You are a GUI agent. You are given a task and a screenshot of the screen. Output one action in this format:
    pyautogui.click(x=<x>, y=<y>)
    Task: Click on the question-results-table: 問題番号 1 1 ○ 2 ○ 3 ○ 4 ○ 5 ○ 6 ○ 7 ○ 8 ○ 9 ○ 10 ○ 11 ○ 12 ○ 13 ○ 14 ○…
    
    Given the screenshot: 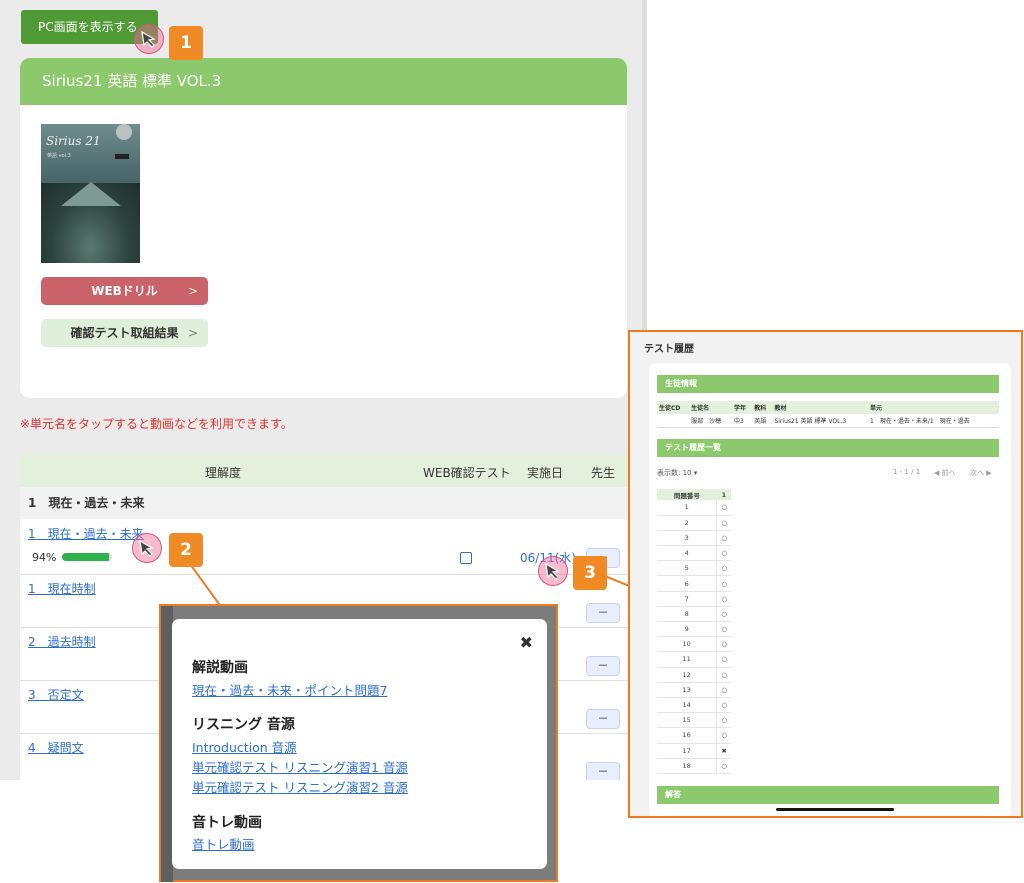 What is the action you would take?
    pyautogui.click(x=694, y=631)
    